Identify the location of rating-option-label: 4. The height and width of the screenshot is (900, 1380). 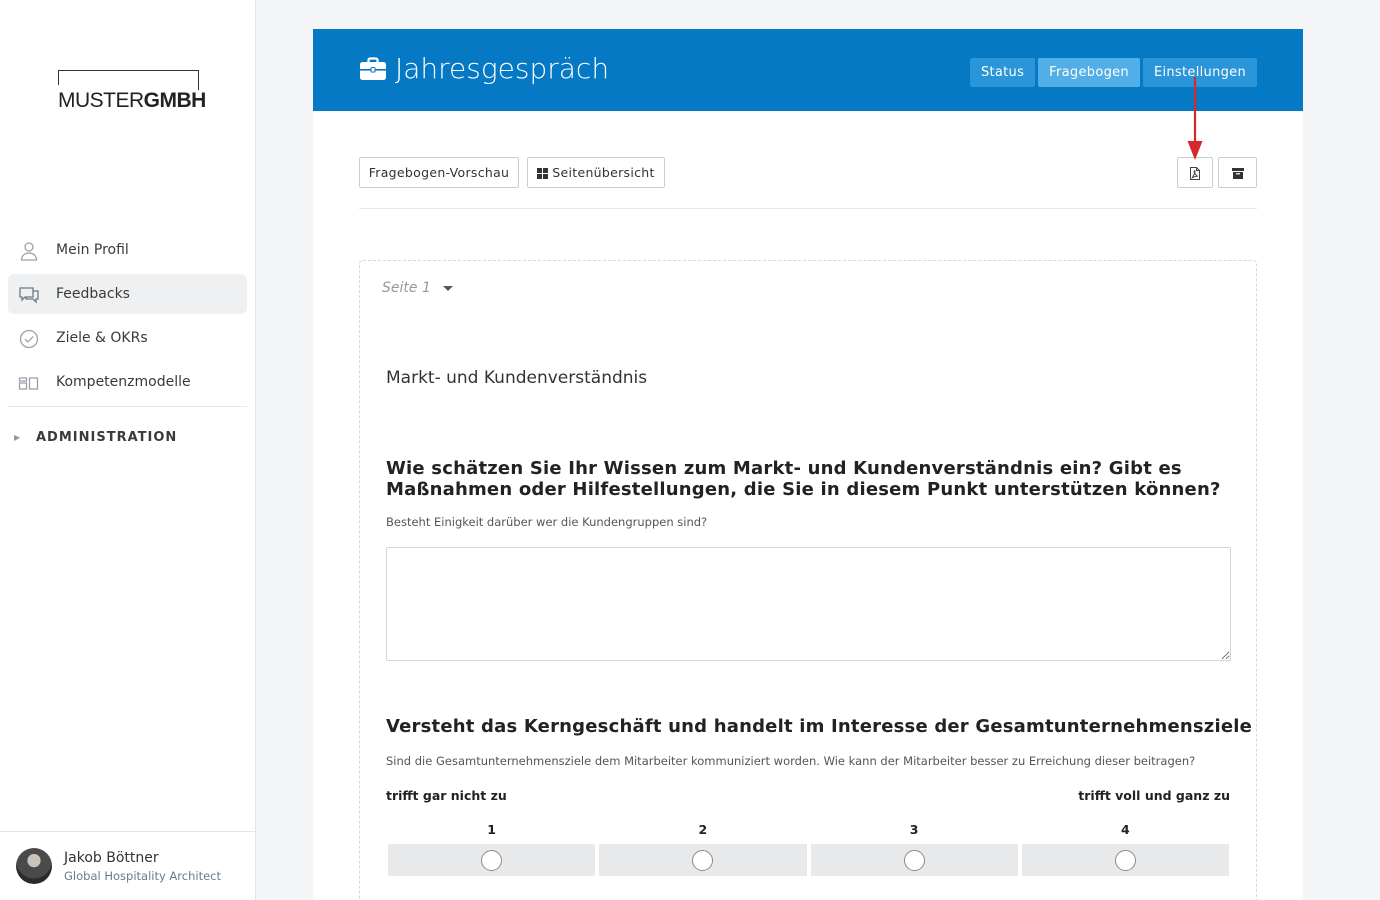
(1125, 829).